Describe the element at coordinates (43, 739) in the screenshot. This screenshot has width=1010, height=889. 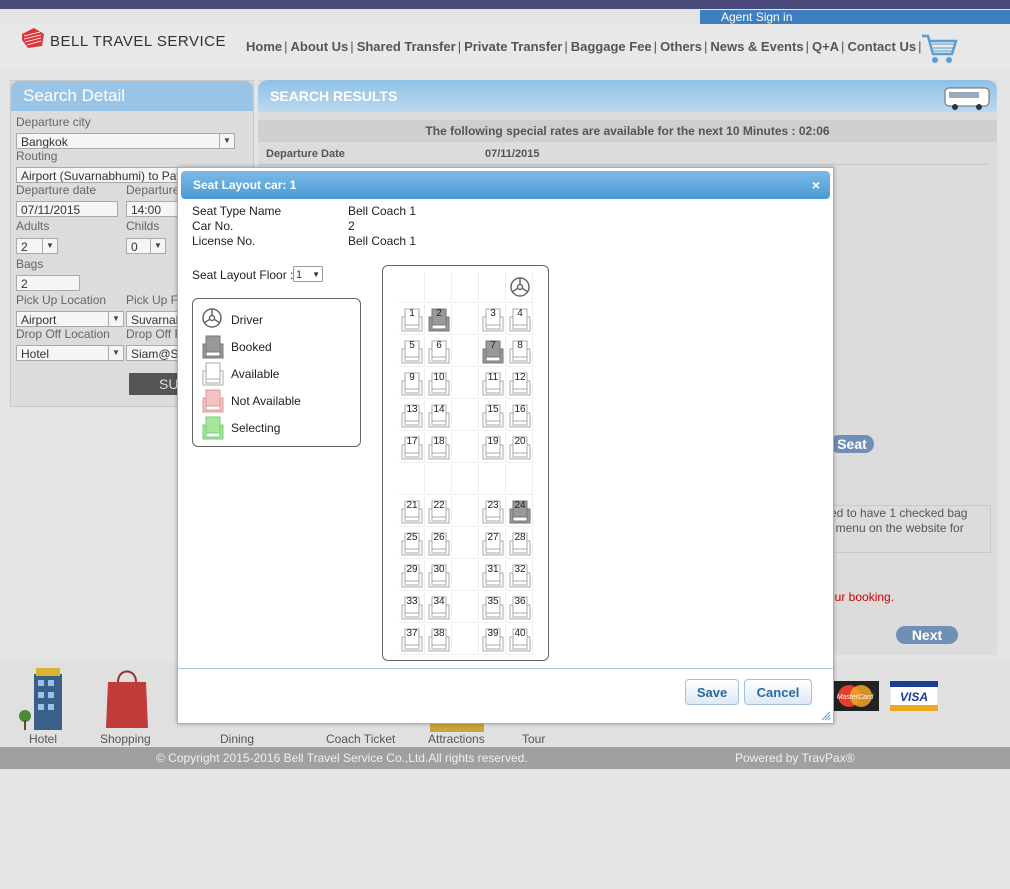
I see `footer-hotel-label: Hotel` at that location.